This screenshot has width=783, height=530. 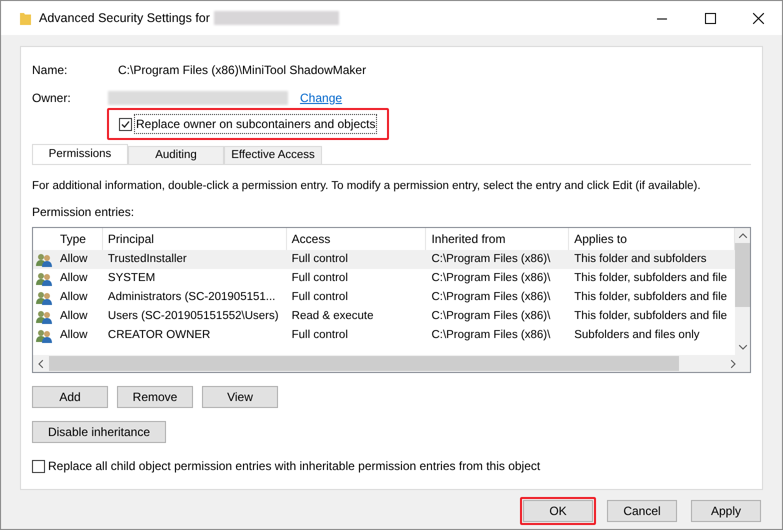 I want to click on checkbox-label: Replace owner on subcontainers and objects, so click(x=256, y=124).